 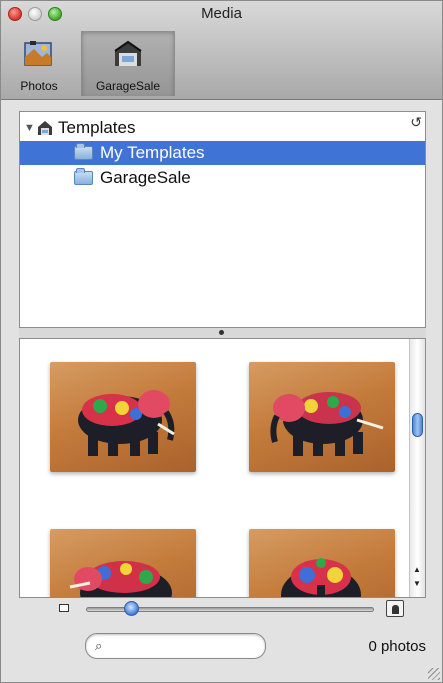 I want to click on toolbar-photos-label: Photos, so click(x=39, y=86).